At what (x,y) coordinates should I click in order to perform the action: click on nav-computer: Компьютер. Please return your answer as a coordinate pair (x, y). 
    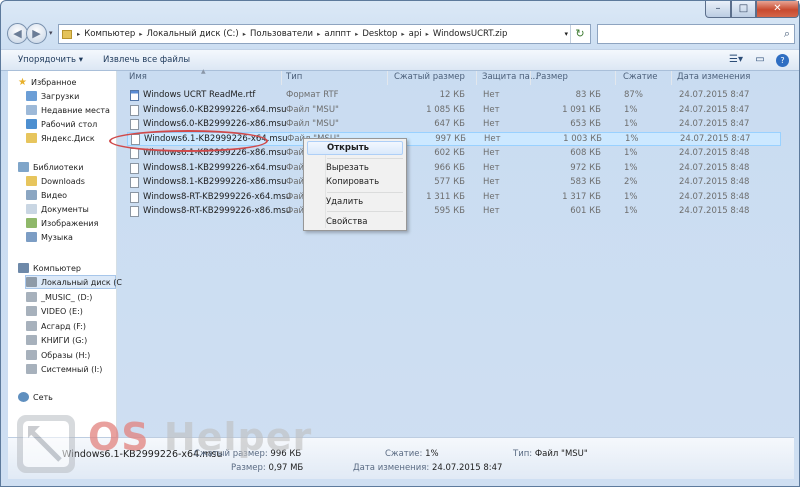
    Looking at the image, I should click on (67, 268).